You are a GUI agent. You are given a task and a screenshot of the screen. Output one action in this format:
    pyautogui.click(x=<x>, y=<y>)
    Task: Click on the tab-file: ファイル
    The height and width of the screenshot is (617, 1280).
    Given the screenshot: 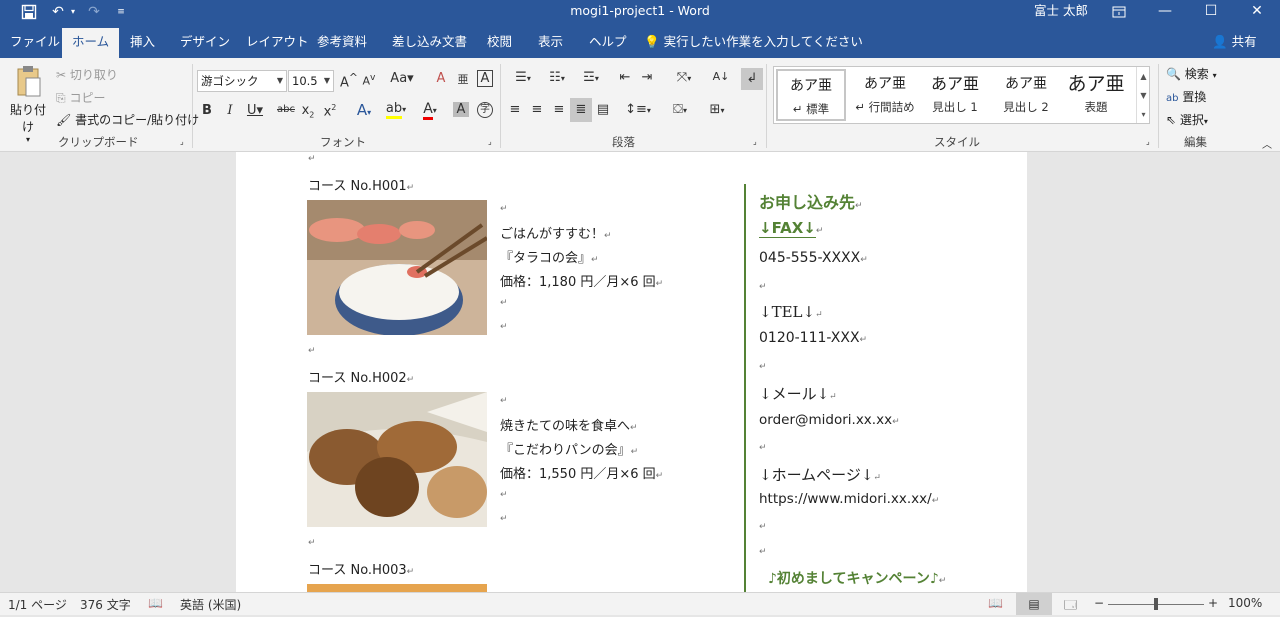 What is the action you would take?
    pyautogui.click(x=35, y=43)
    